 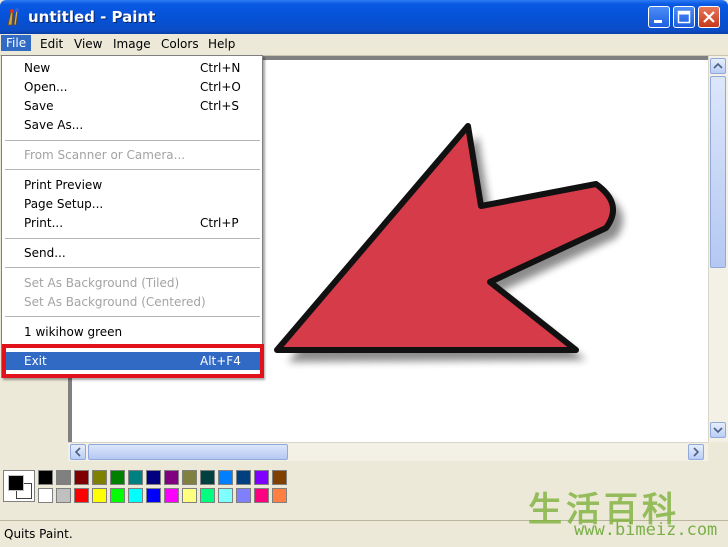 I want to click on scroll-down-button, so click(x=718, y=430).